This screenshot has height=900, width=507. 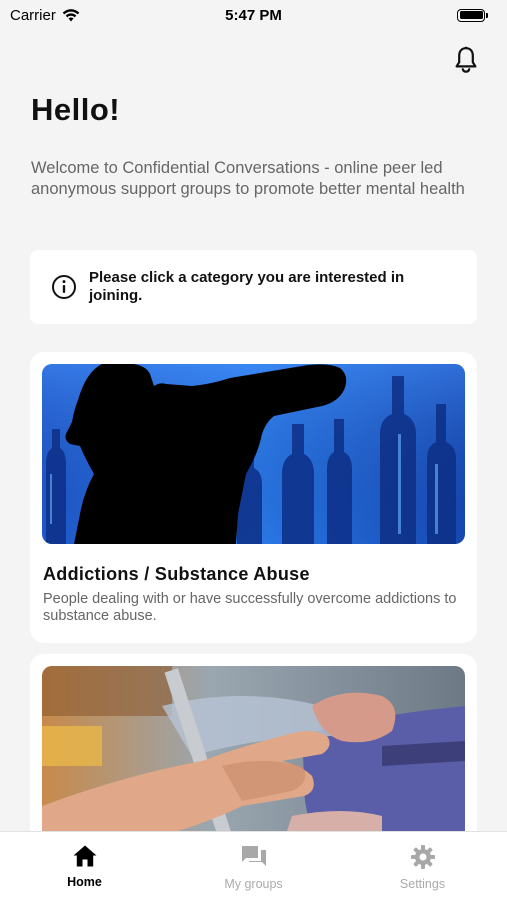 I want to click on status-left: Carrier, so click(x=45, y=15).